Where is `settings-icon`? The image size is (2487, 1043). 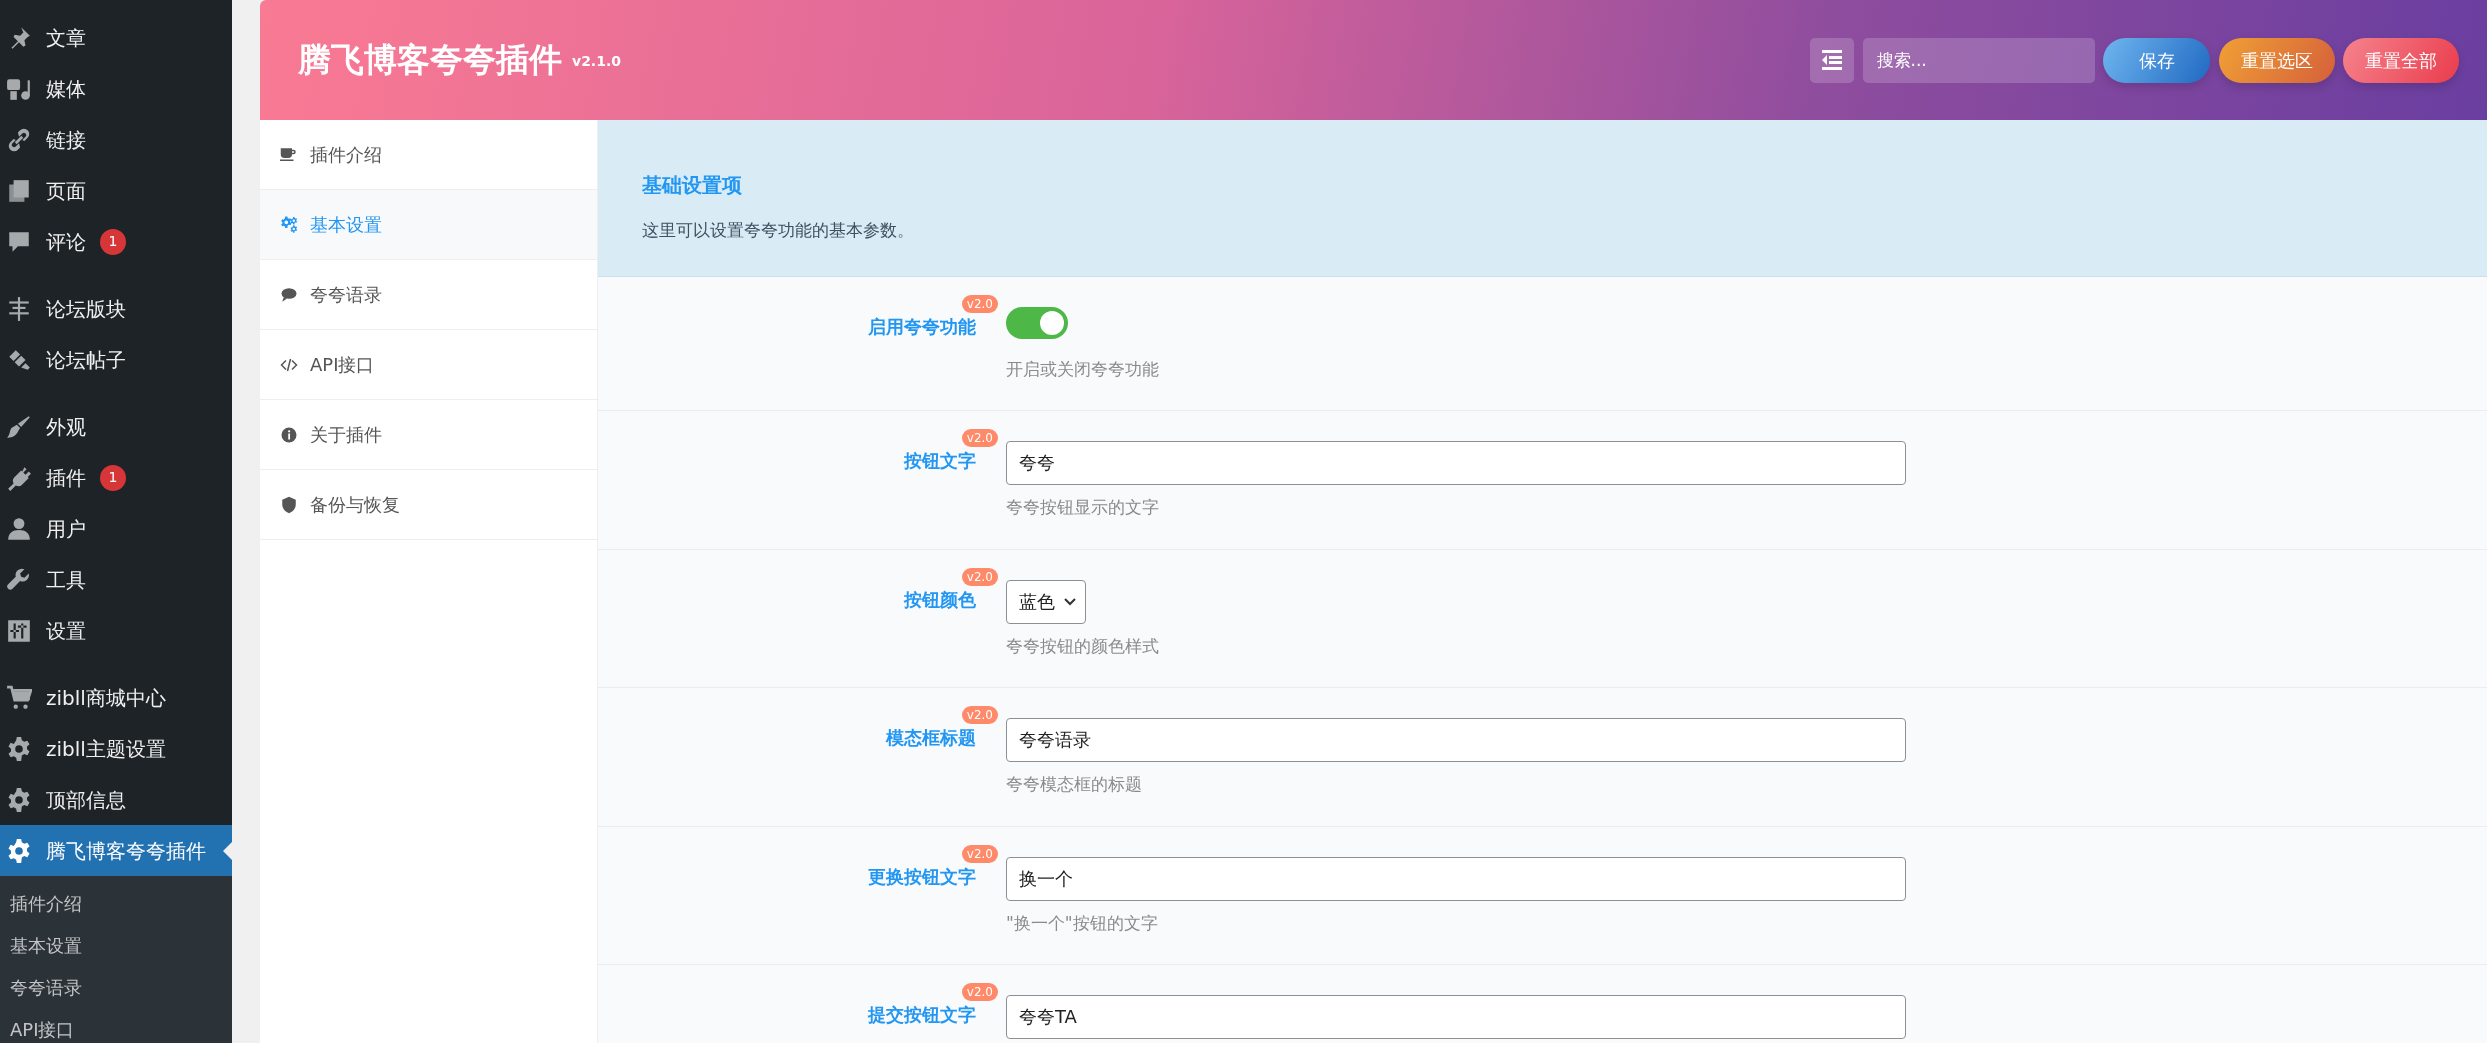
settings-icon is located at coordinates (19, 630).